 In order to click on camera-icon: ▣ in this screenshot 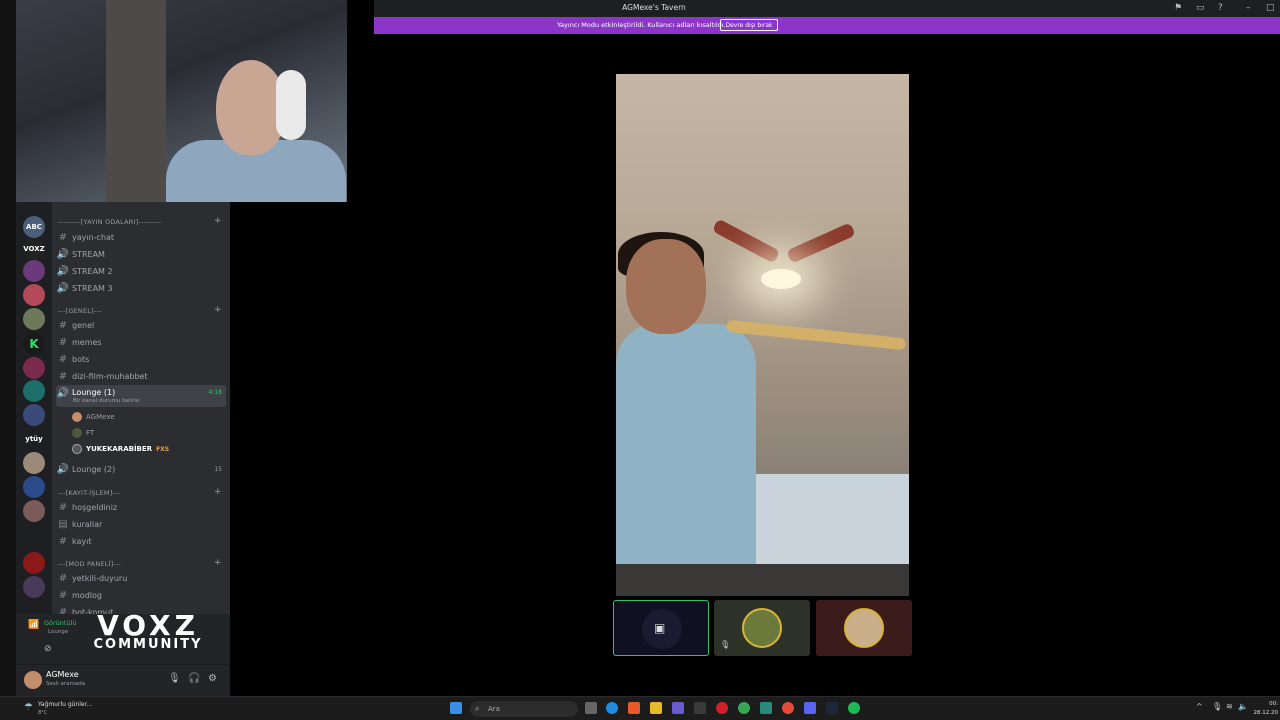, I will do `click(660, 628)`.